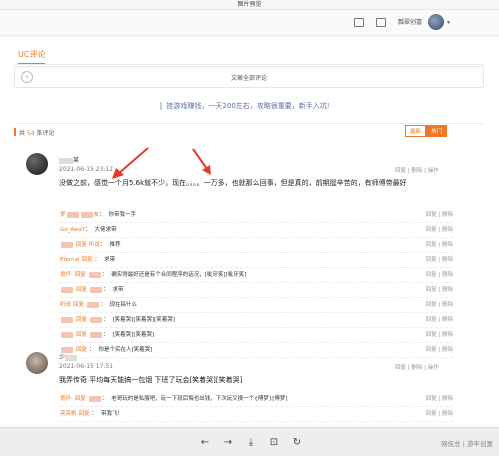 The image size is (499, 456). I want to click on article-title: 文章全部评论, so click(248, 78).